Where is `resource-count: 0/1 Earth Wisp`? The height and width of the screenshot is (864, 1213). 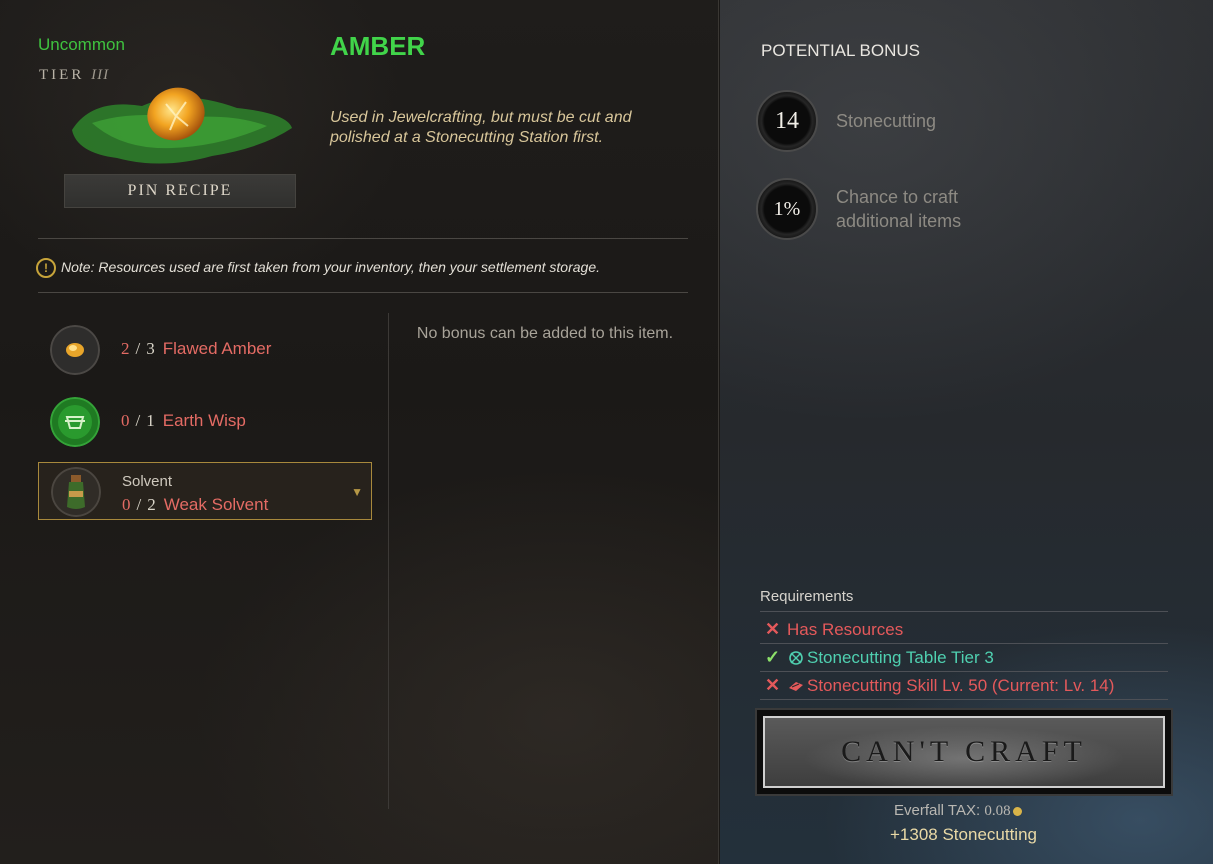 resource-count: 0/1 Earth Wisp is located at coordinates (183, 420).